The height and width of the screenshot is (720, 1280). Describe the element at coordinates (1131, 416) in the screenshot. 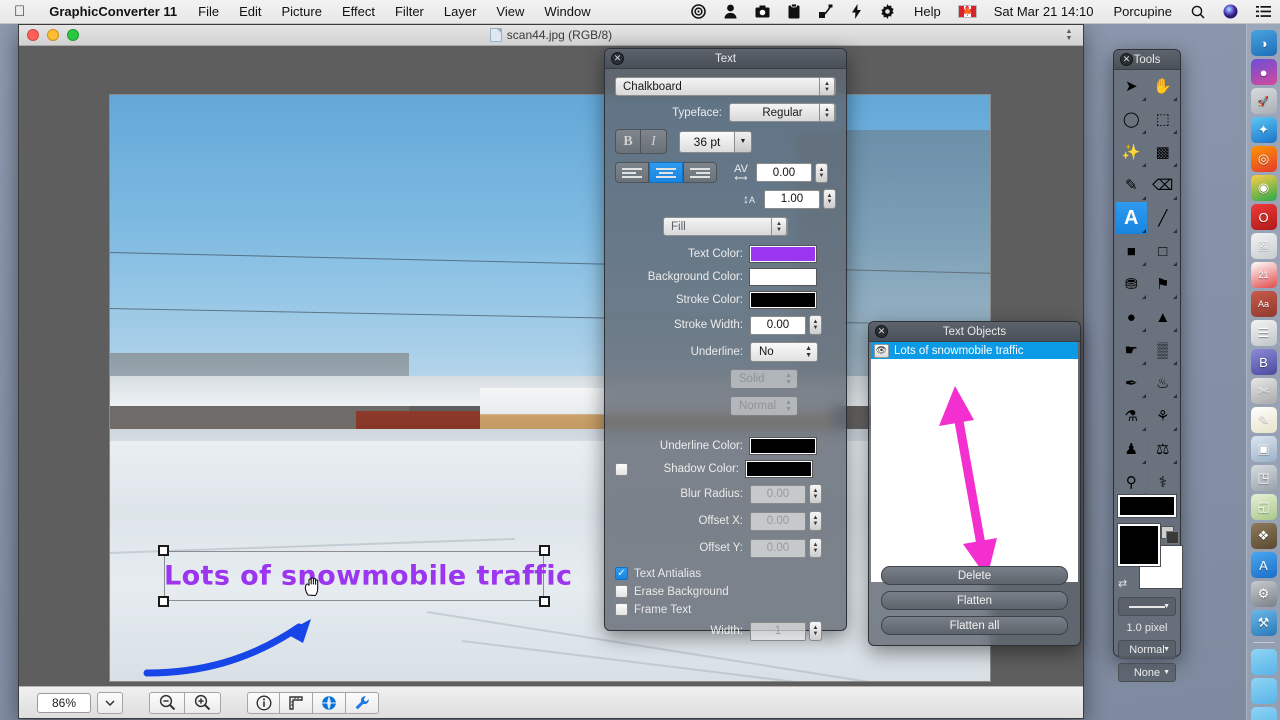

I see `eyedropper-tool: ⚗` at that location.